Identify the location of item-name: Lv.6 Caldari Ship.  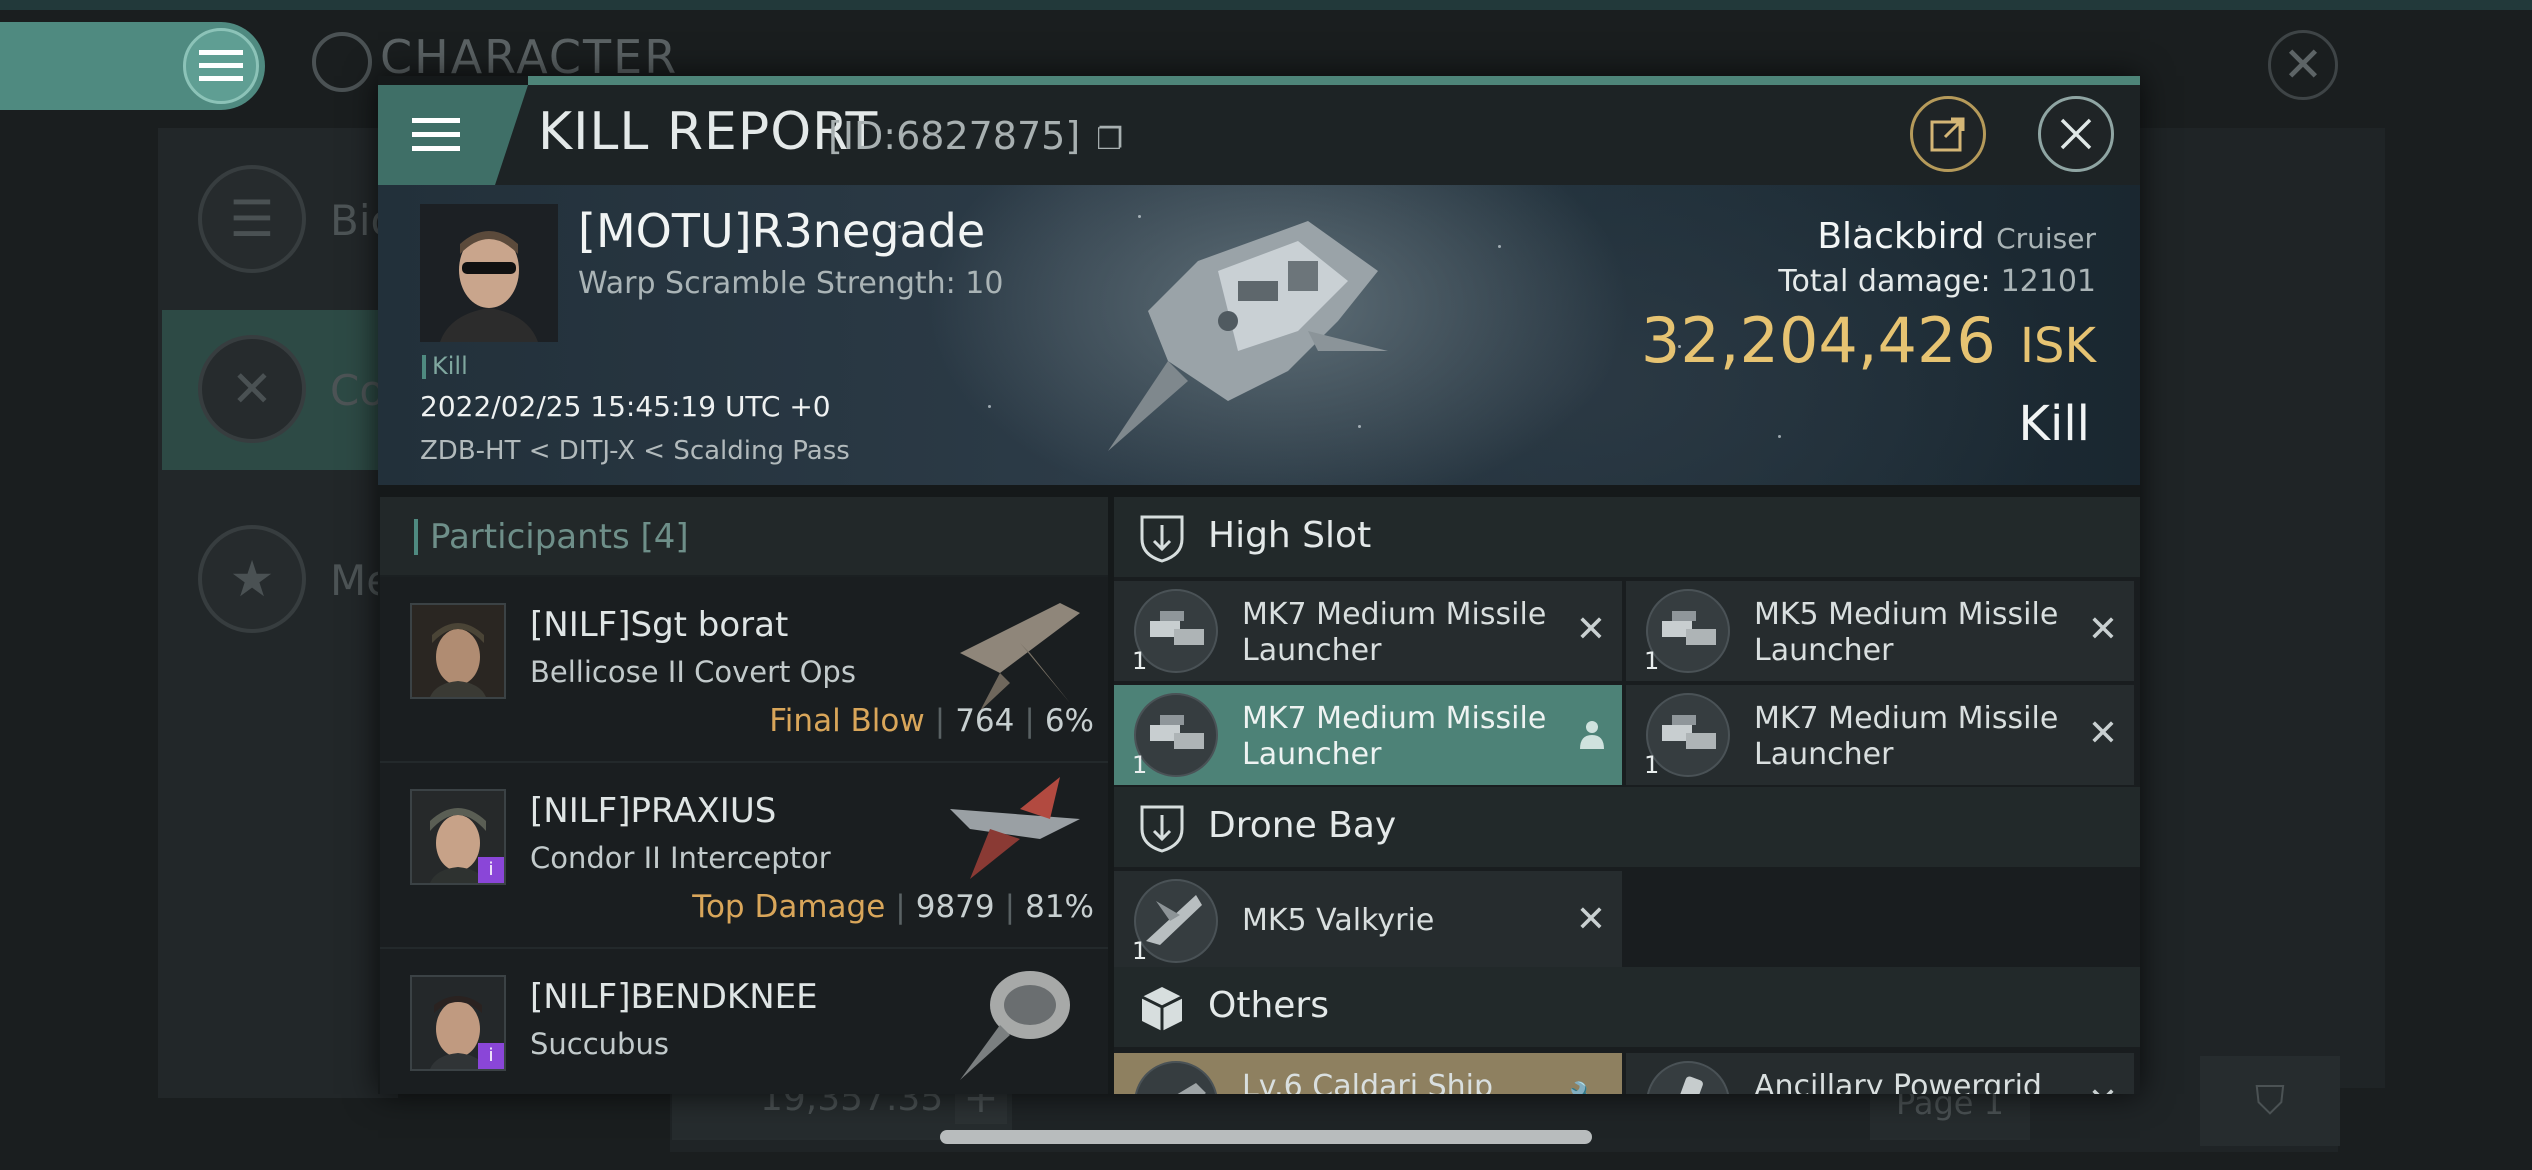
(1368, 1081).